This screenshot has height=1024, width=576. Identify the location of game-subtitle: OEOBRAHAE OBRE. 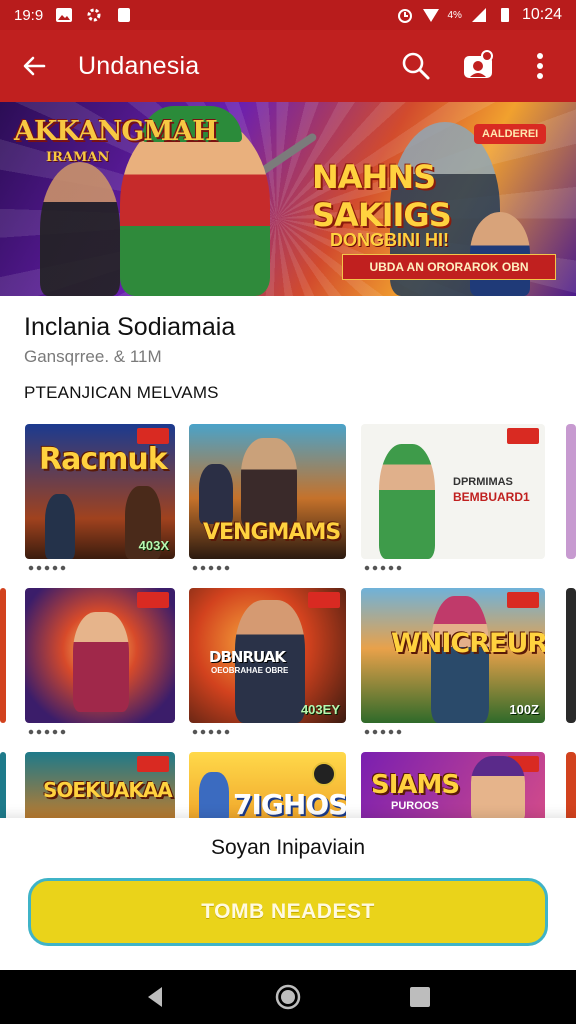
(250, 670).